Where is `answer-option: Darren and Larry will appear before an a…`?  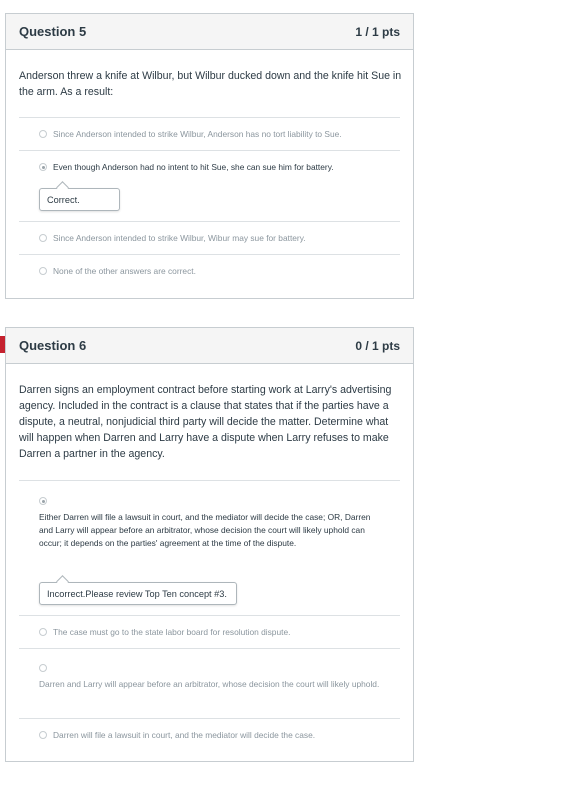
answer-option: Darren and Larry will appear before an a… is located at coordinates (209, 683).